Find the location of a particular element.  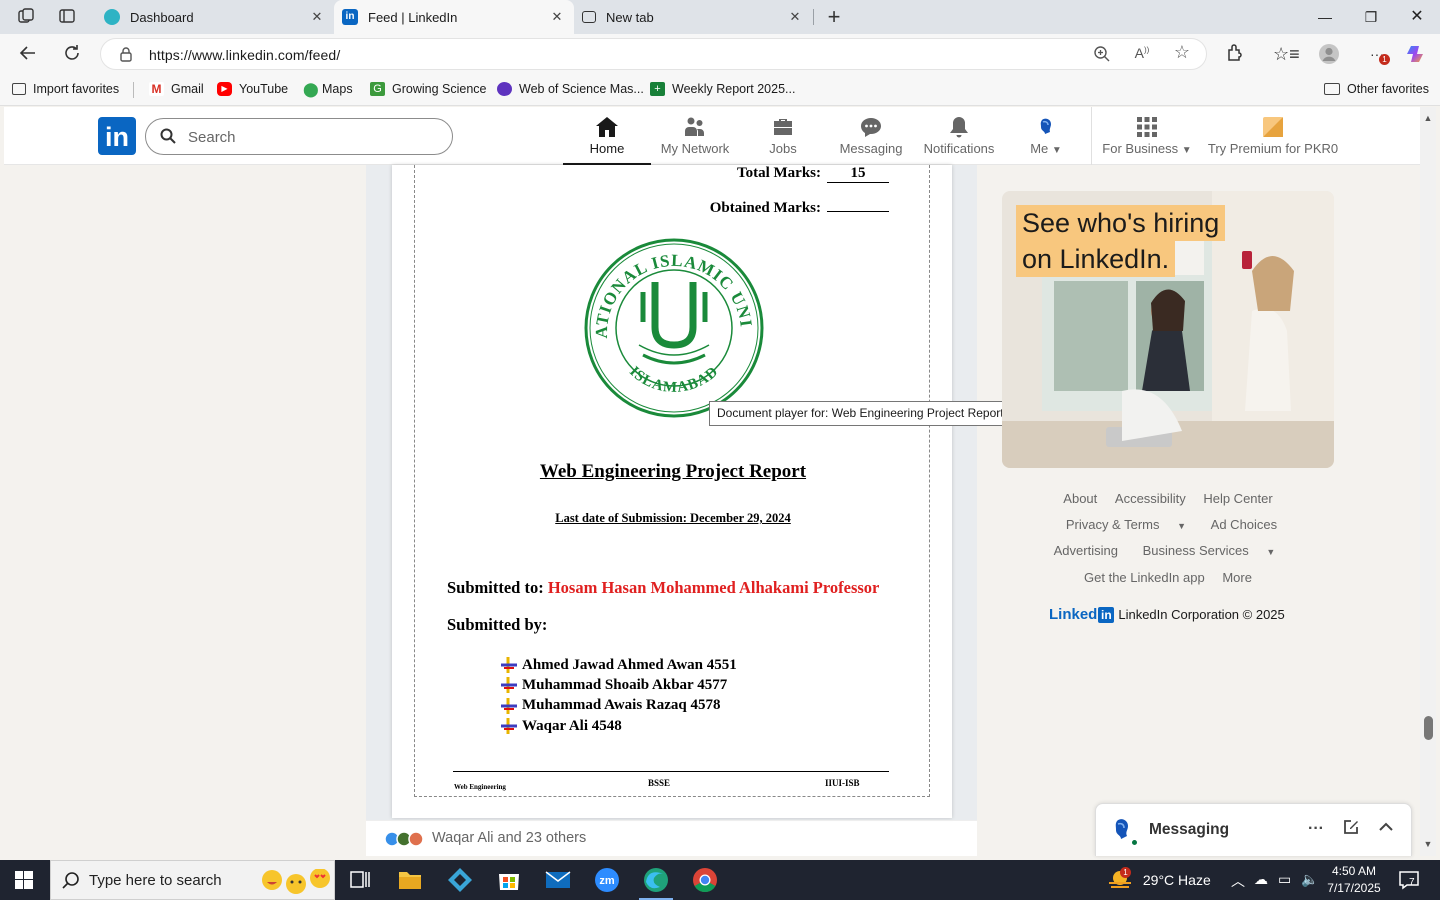

scroll-down-arrow-icon: ▼ is located at coordinates (1428, 844).